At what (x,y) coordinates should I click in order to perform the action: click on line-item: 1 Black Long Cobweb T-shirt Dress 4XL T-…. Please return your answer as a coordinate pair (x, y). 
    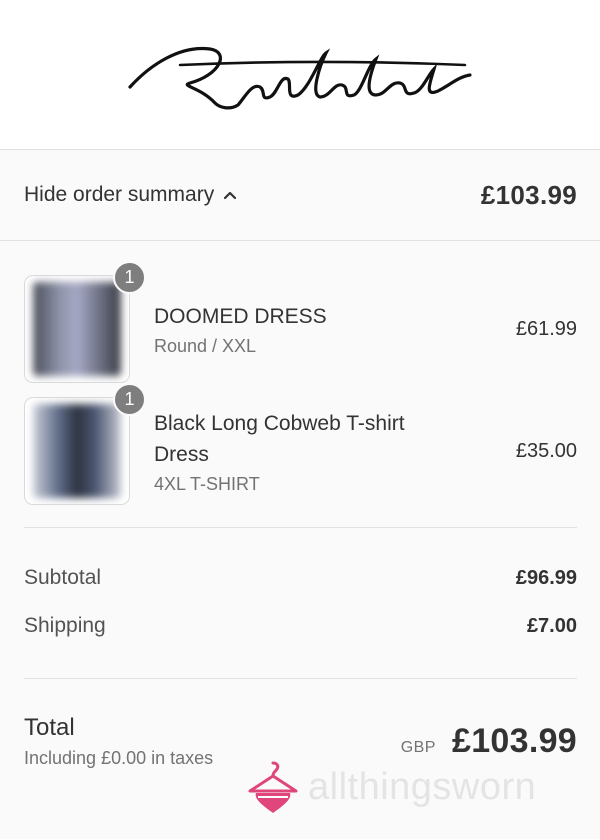
    Looking at the image, I should click on (300, 444).